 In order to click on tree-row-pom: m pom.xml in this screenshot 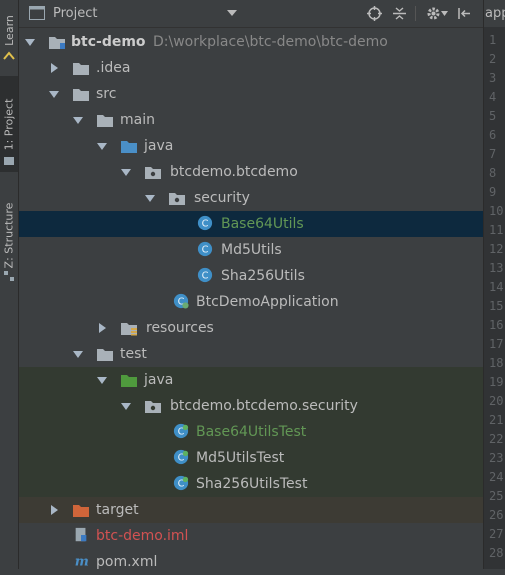, I will do `click(251, 562)`.